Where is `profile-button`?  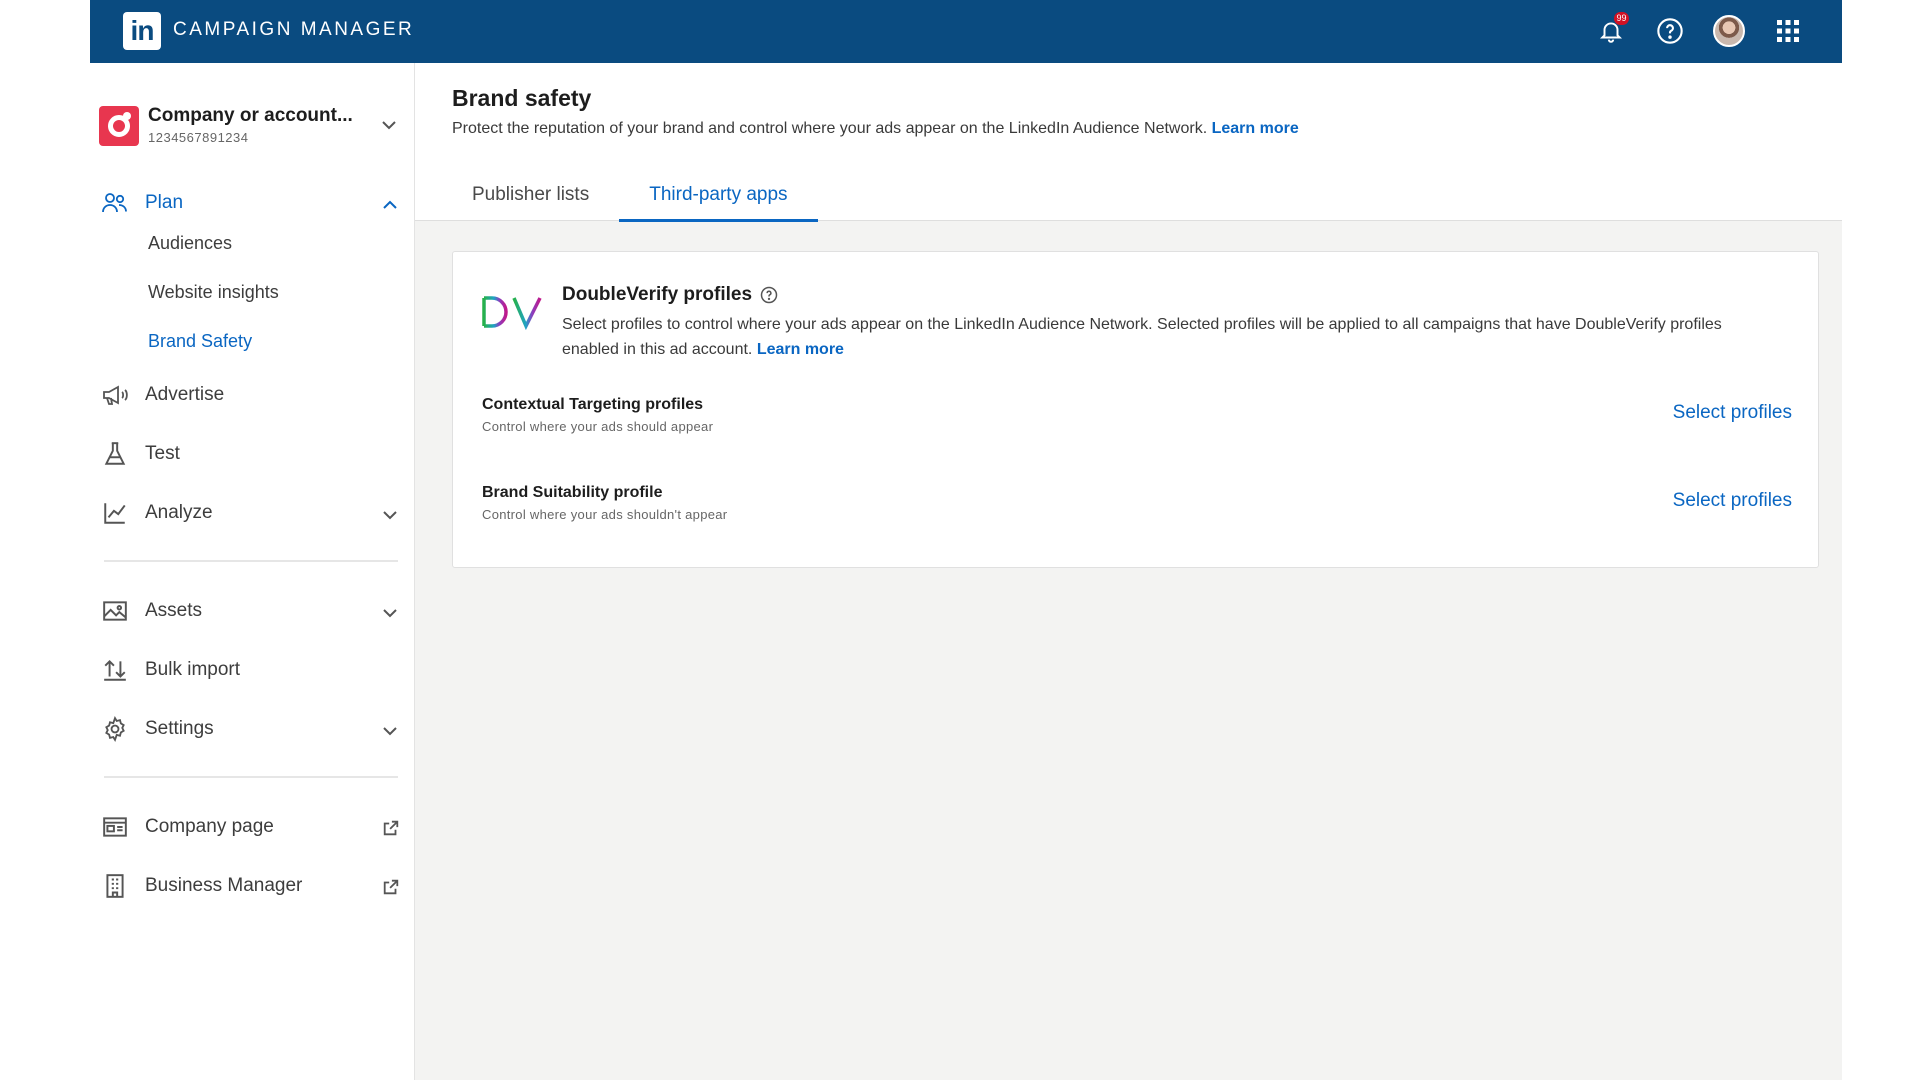 profile-button is located at coordinates (1729, 31).